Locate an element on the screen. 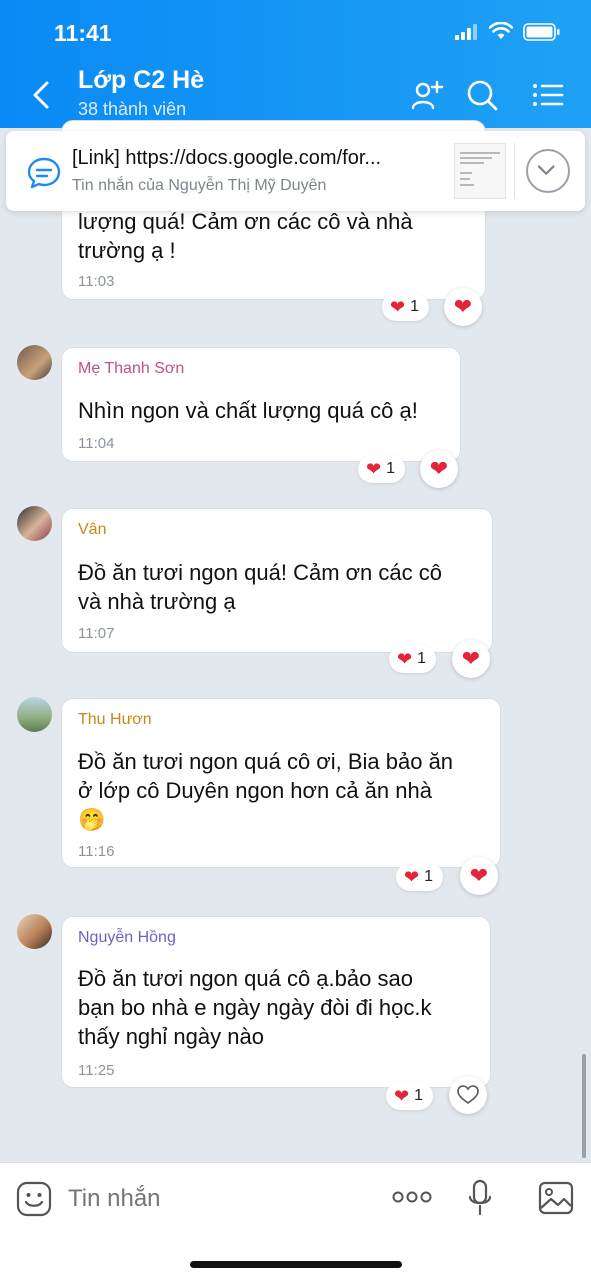 Image resolution: width=591 pixels, height=1280 pixels. home-indicator is located at coordinates (296, 1264).